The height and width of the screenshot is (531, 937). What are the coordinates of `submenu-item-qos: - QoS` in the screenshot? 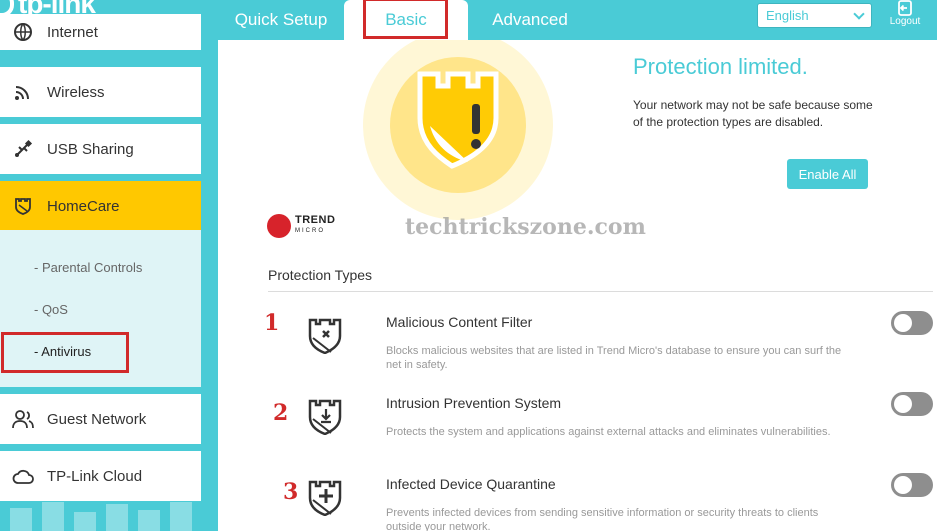 It's located at (51, 309).